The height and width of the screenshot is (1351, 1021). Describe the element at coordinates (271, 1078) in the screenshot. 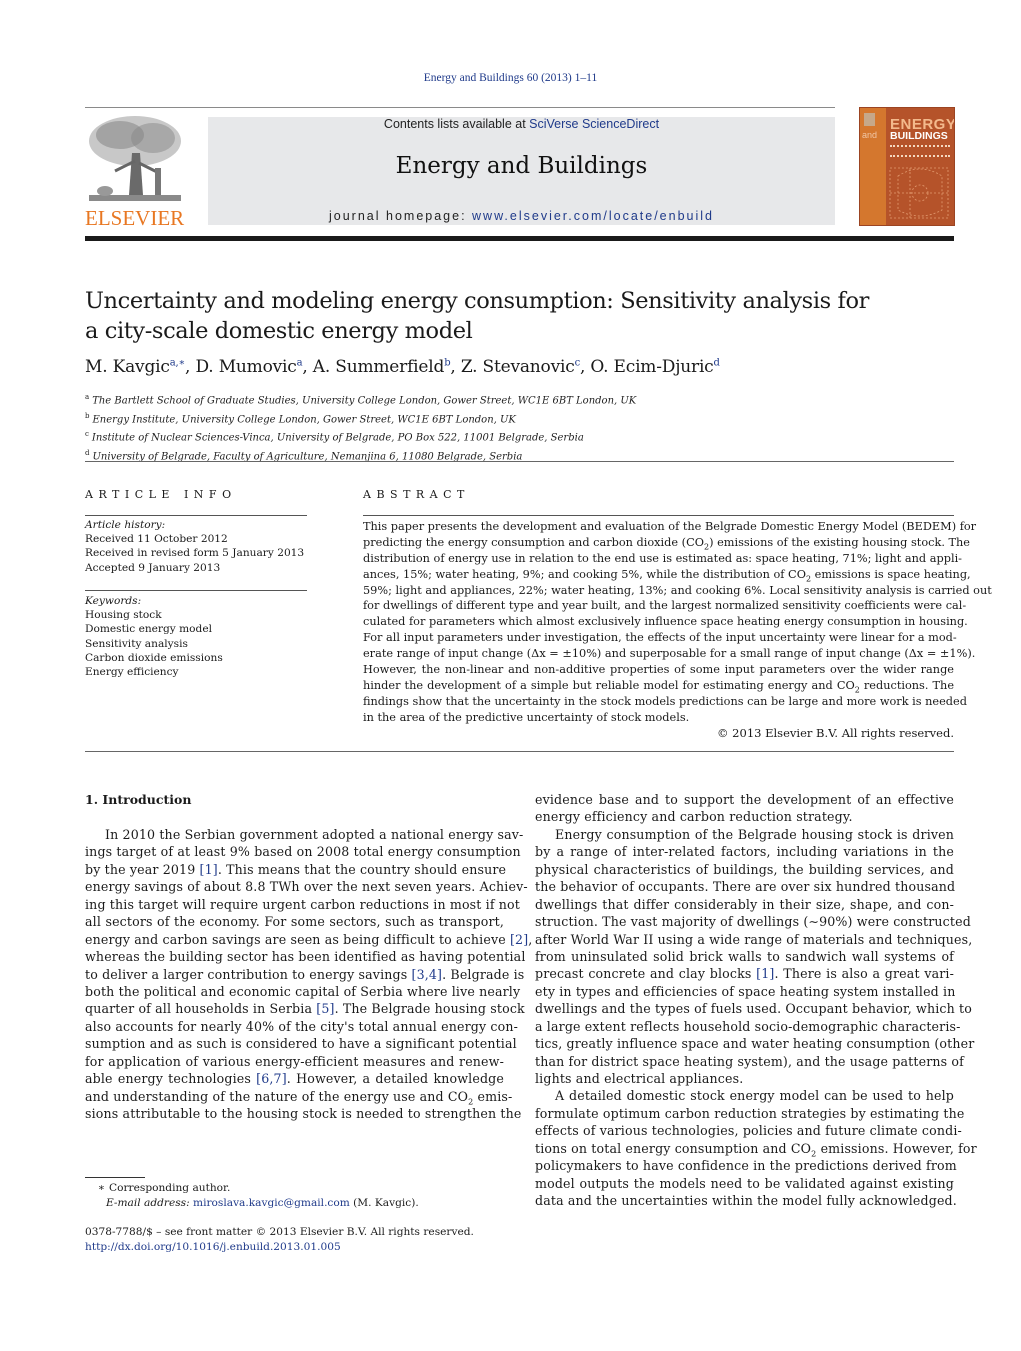

I see `citation-link: [6,7]` at that location.